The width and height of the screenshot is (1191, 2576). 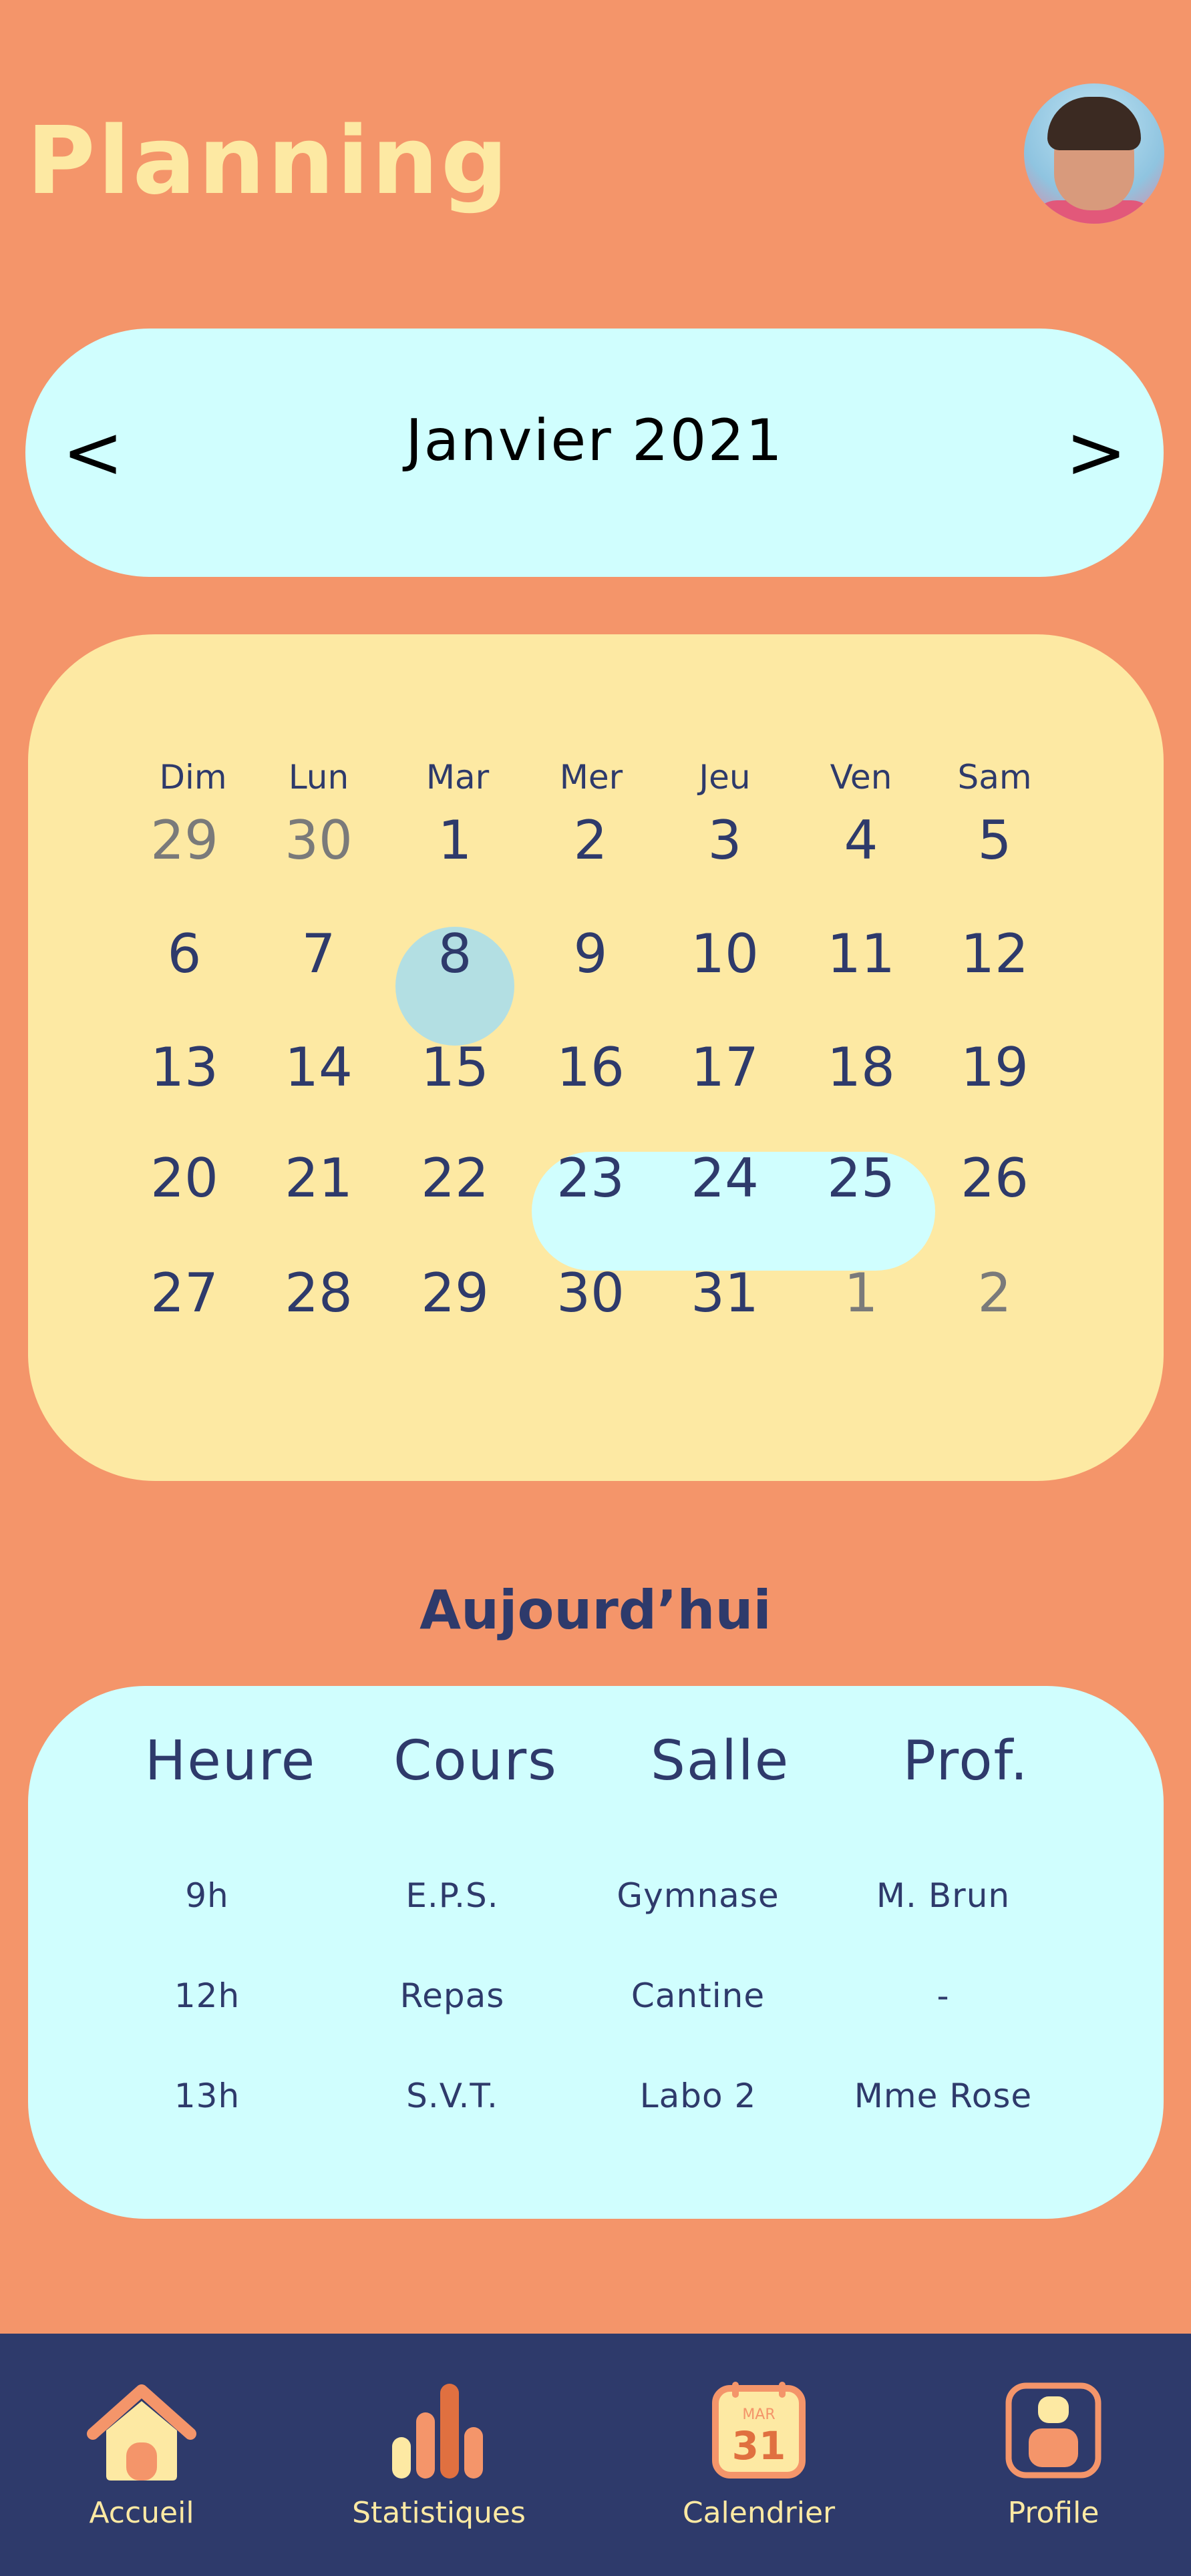 I want to click on schedule-time: 13h, so click(x=207, y=2096).